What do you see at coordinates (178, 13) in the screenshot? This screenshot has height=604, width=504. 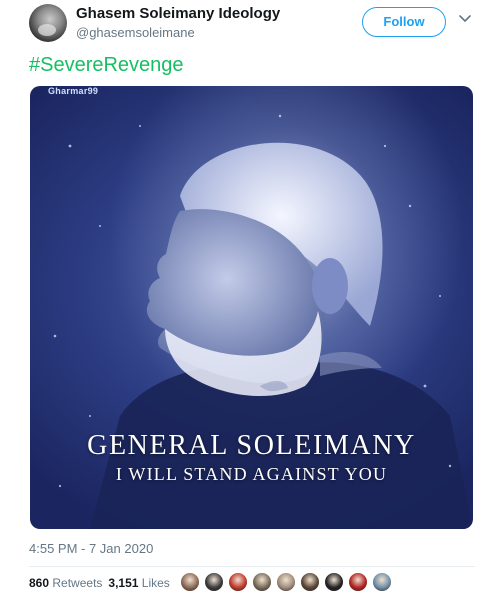 I see `author-display-name: Ghasem Soleimany Ideology` at bounding box center [178, 13].